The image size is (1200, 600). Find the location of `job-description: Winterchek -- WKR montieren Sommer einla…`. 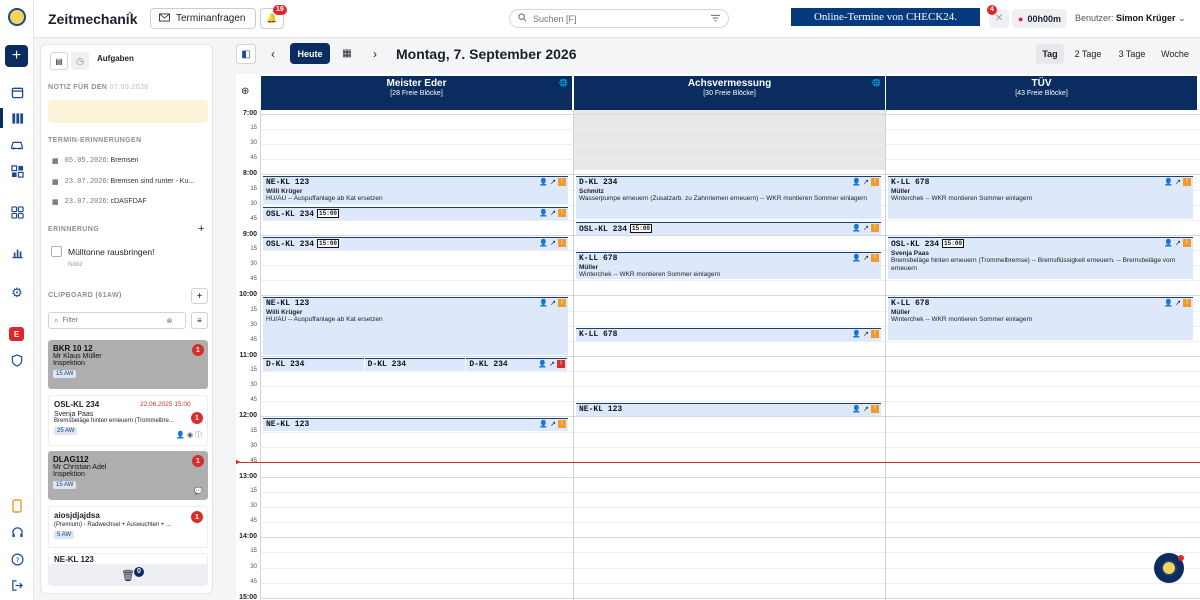

job-description: Winterchek -- WKR montieren Sommer einla… is located at coordinates (962, 199).